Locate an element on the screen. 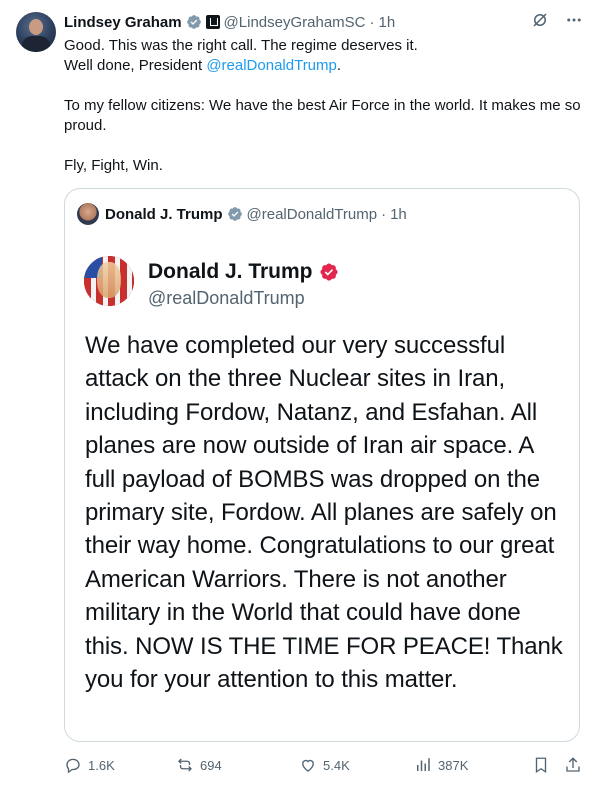 The width and height of the screenshot is (598, 789). quoted-tweet-header: Donald J. Trump @realDonaldTrump · 1h is located at coordinates (242, 214).